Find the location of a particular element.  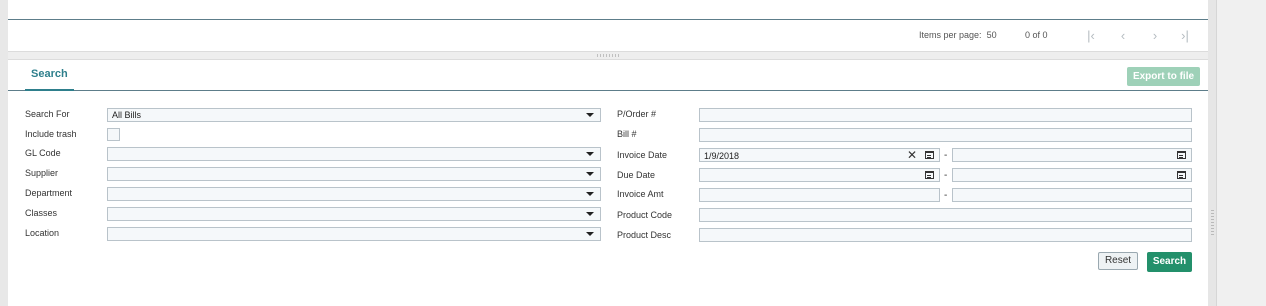

department-select is located at coordinates (354, 194).